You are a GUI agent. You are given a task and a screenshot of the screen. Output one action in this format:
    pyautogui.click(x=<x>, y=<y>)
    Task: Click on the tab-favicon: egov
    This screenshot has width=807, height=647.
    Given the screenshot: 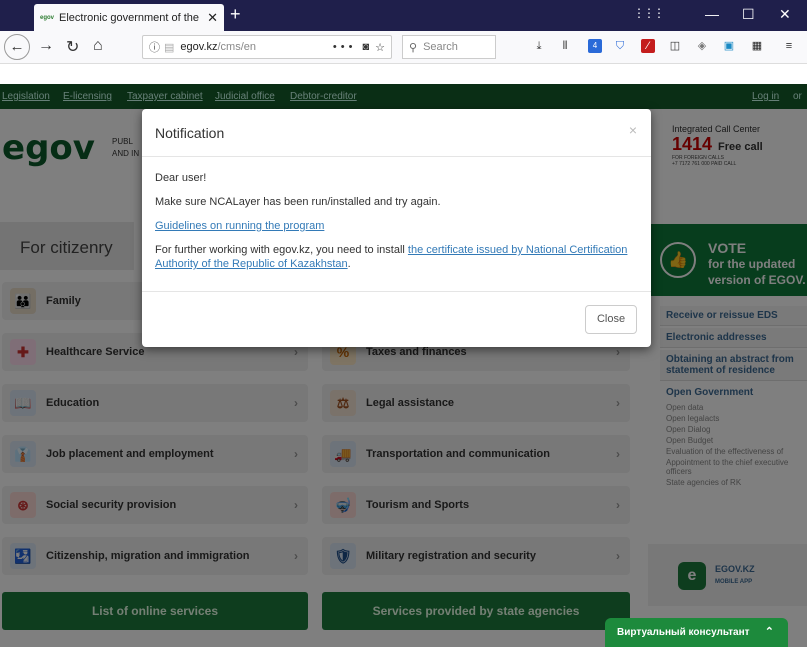 What is the action you would take?
    pyautogui.click(x=47, y=17)
    